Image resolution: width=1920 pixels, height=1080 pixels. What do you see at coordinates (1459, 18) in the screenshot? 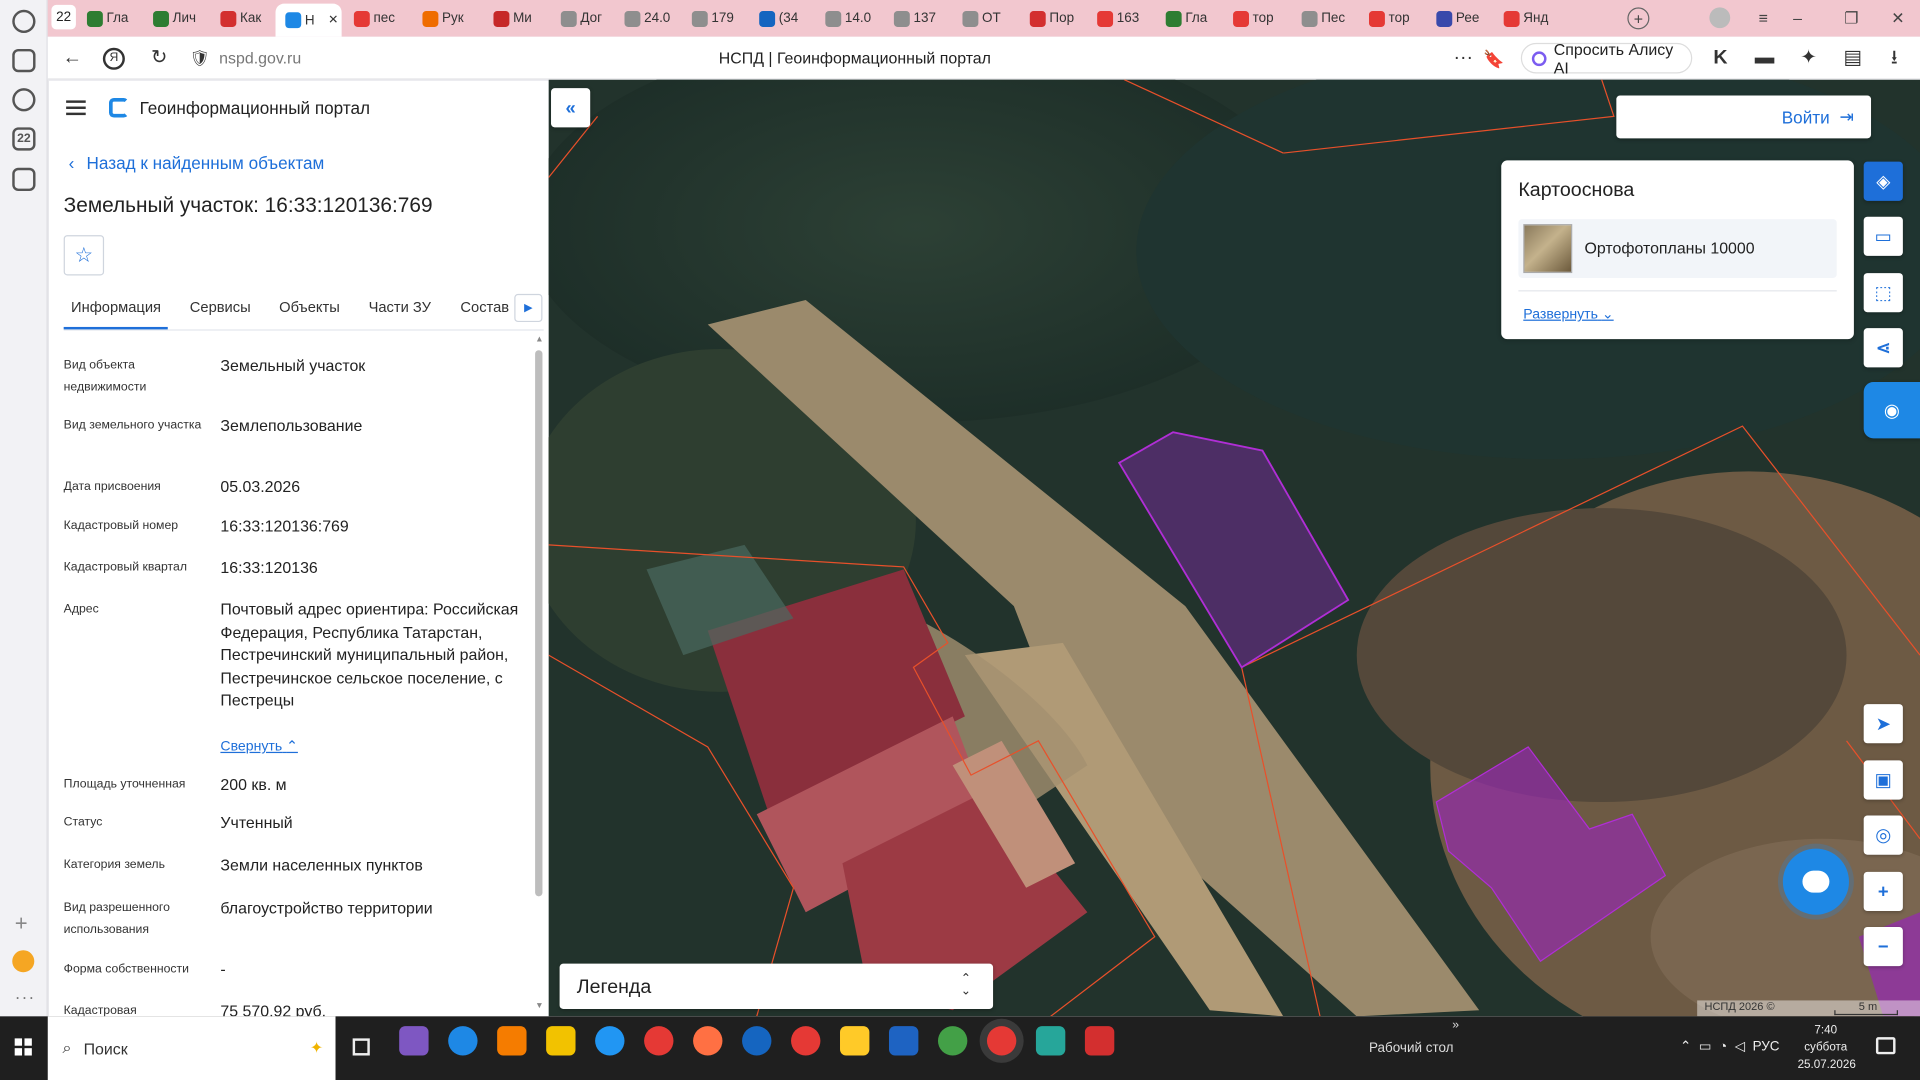
I see `browser-tab: Рее` at bounding box center [1459, 18].